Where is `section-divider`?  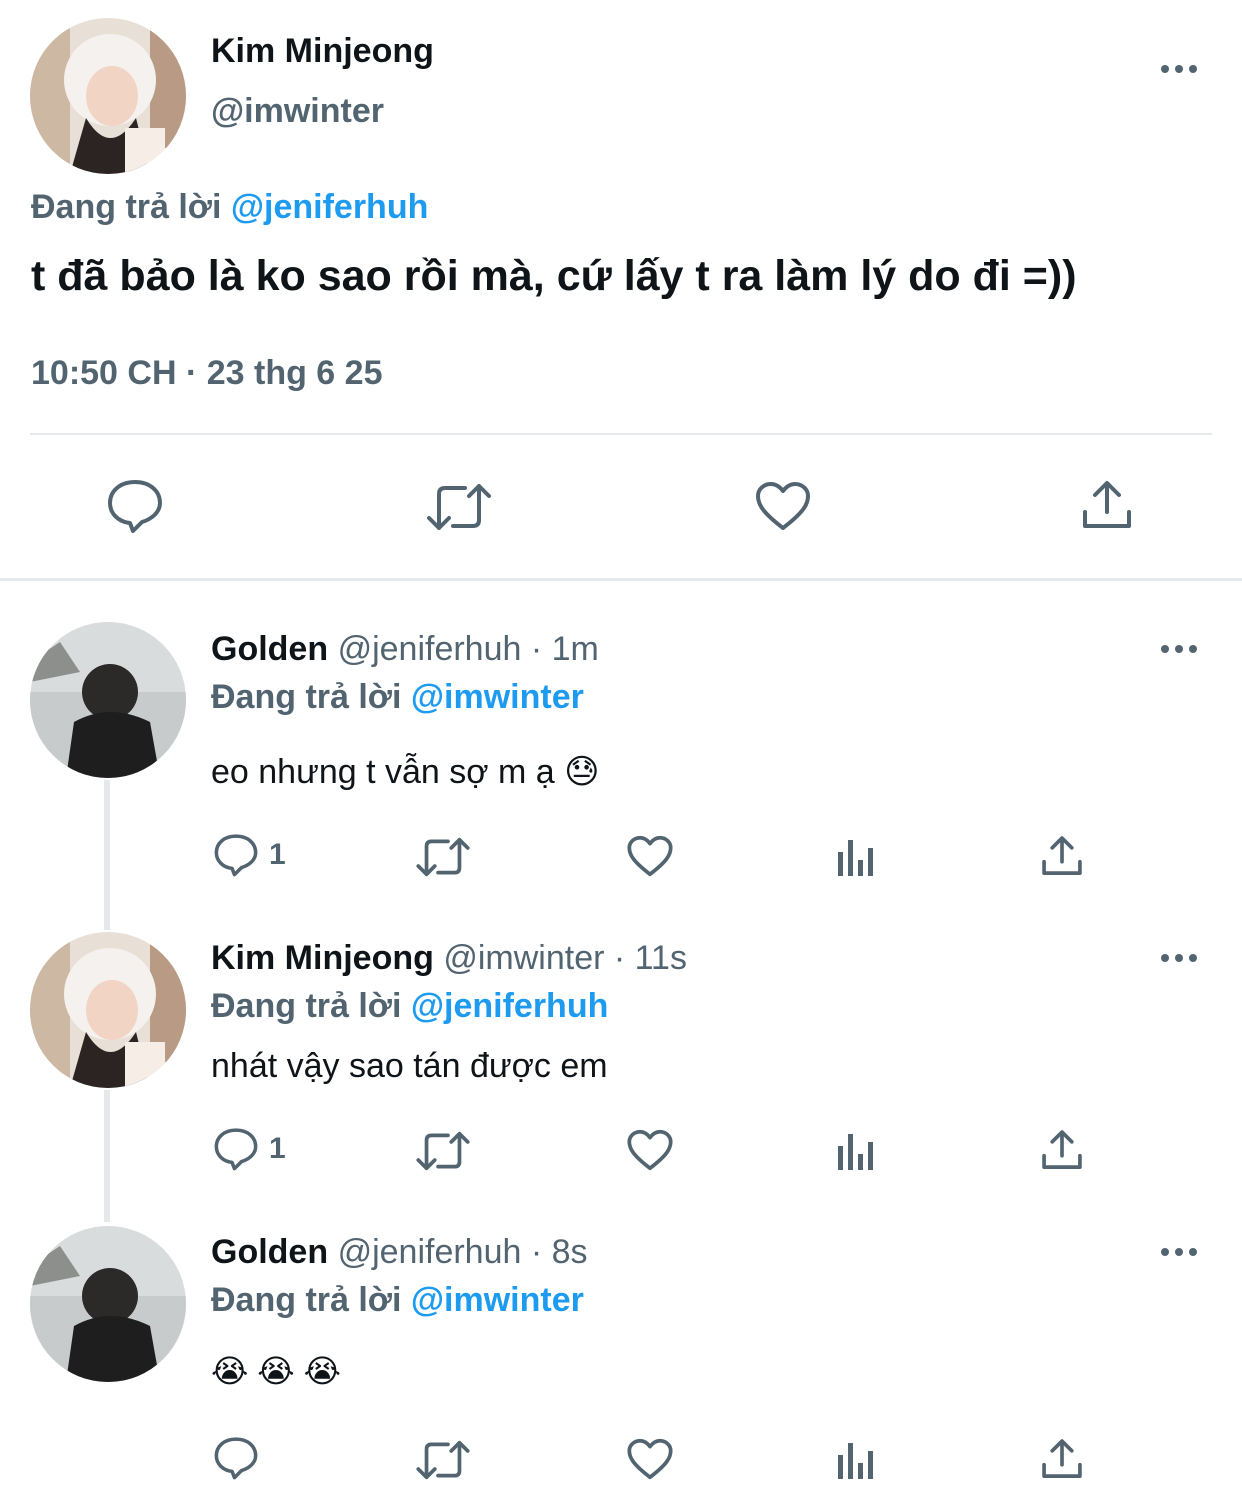 section-divider is located at coordinates (621, 579).